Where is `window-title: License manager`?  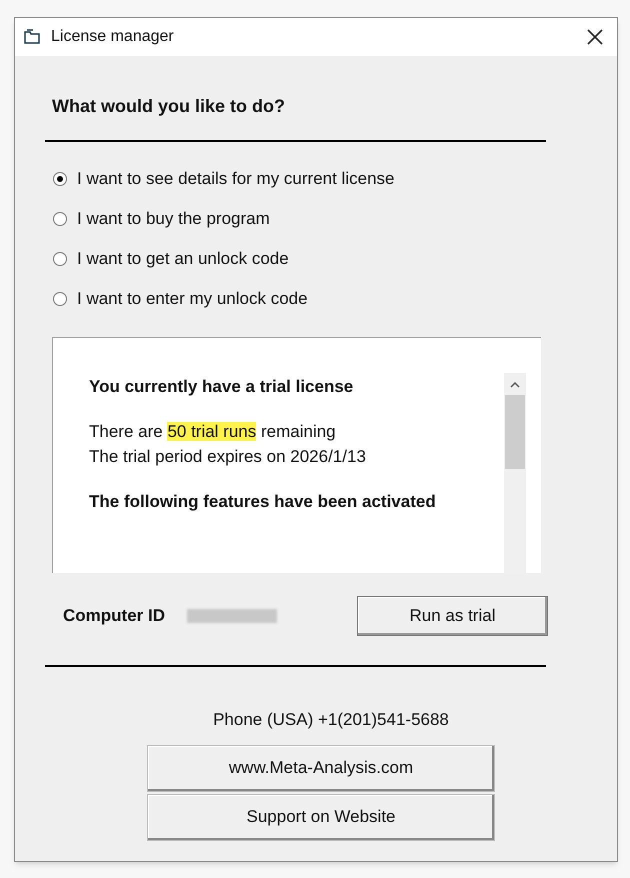 window-title: License manager is located at coordinates (112, 37).